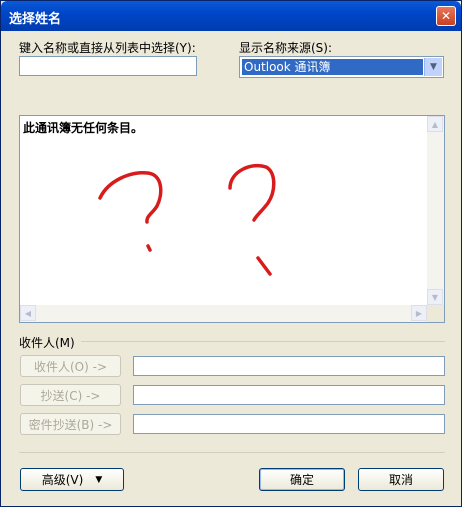  I want to click on horizontal-scrollbar: ◀ ▶, so click(223, 313).